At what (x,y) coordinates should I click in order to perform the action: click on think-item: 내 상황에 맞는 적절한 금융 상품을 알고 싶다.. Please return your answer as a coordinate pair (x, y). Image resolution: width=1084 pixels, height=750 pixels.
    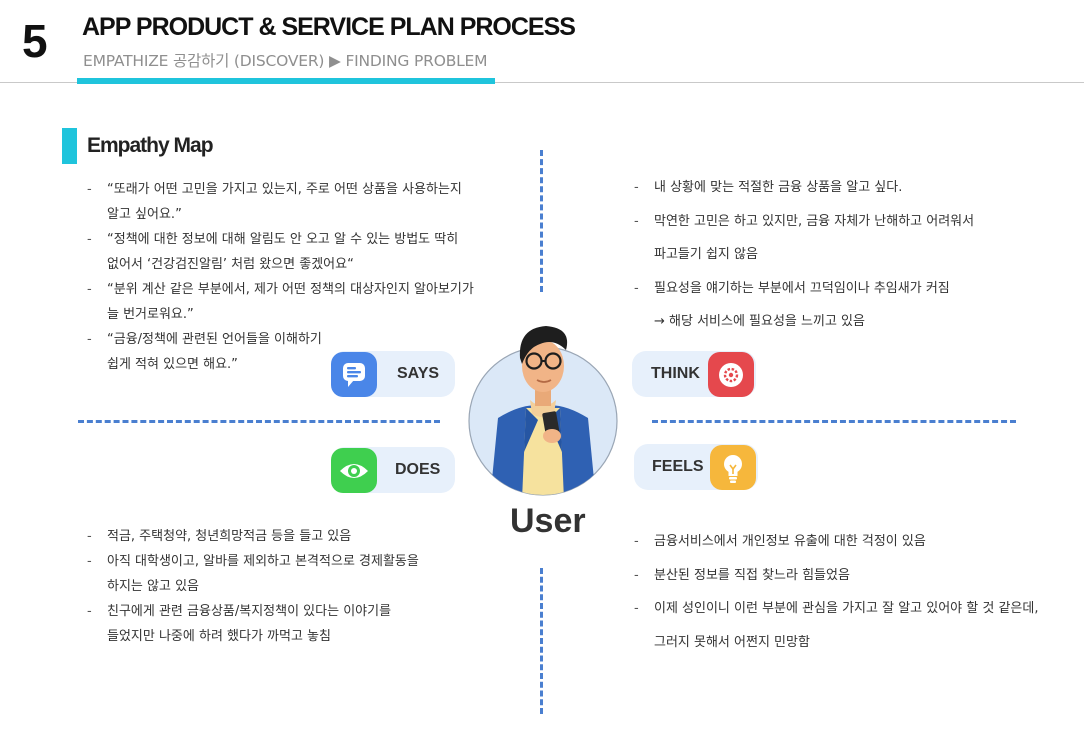
    Looking at the image, I should click on (844, 188).